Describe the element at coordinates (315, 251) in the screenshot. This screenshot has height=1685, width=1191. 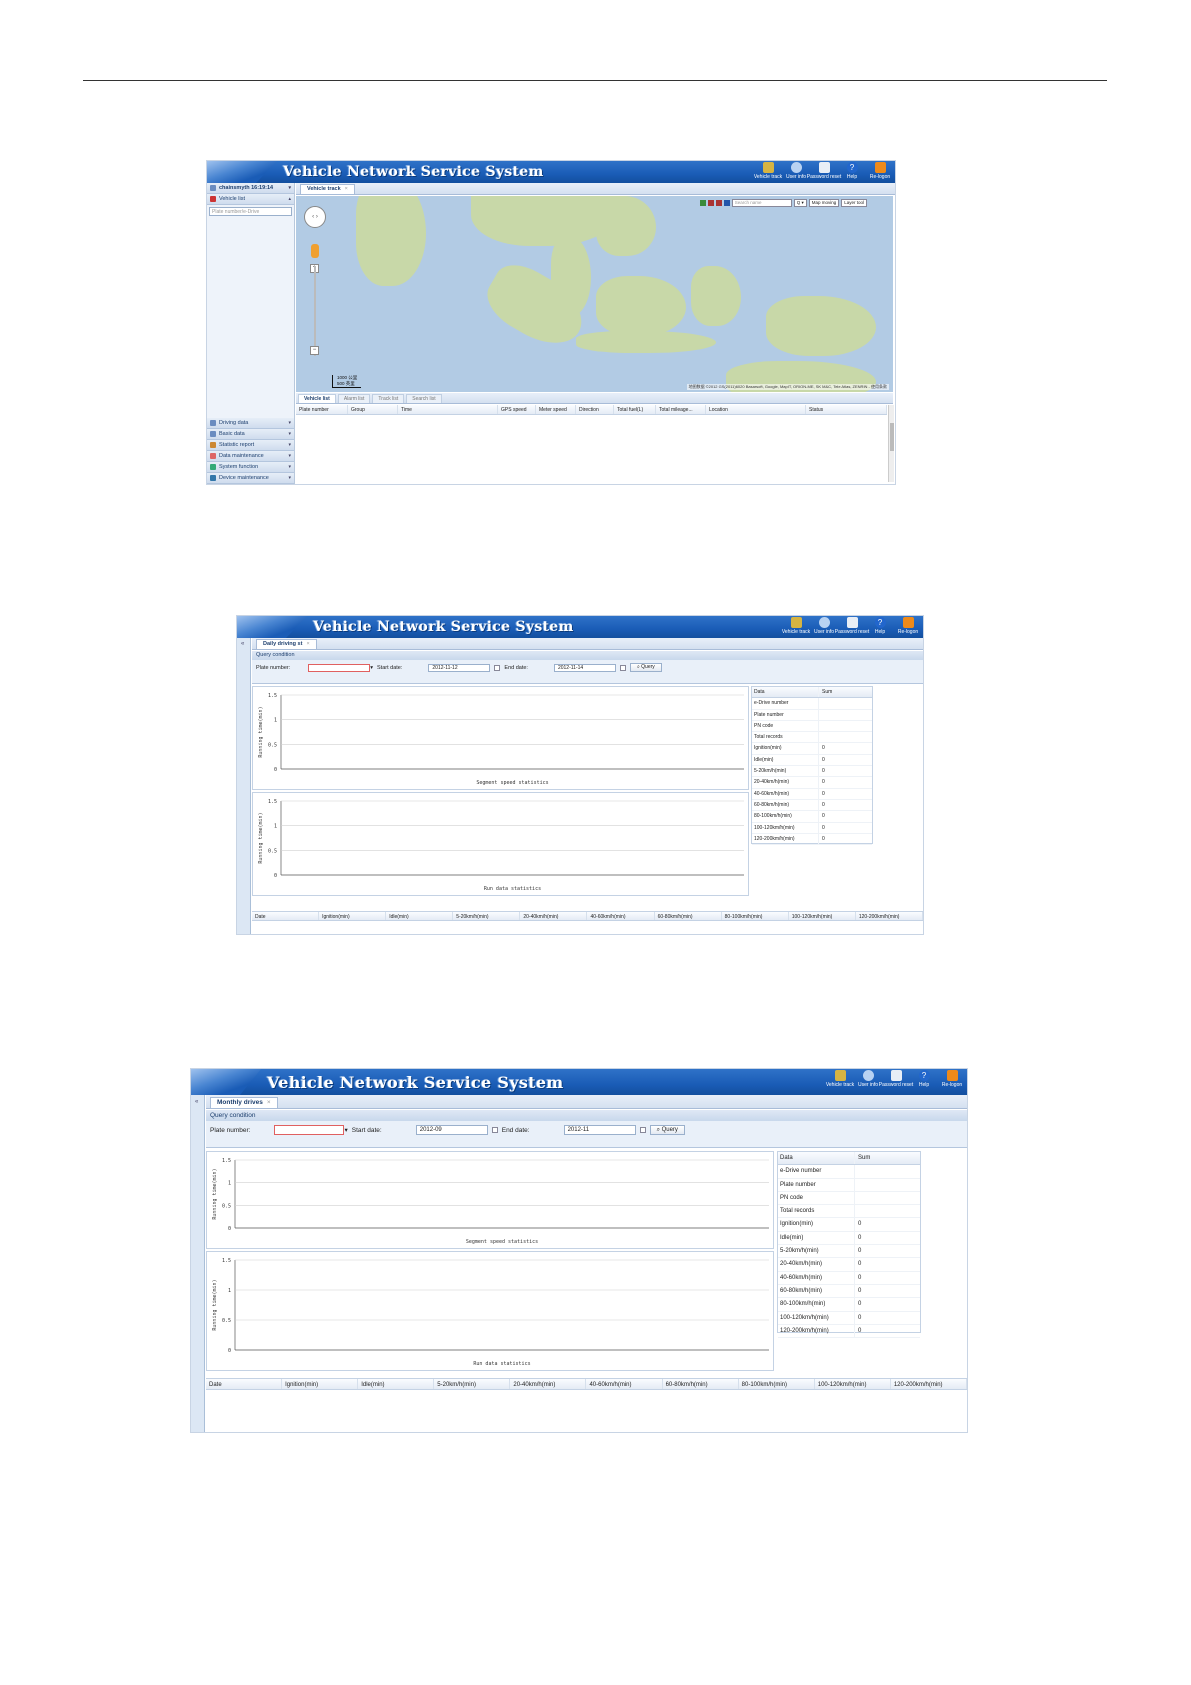
I see `street-view-pegman-icon` at that location.